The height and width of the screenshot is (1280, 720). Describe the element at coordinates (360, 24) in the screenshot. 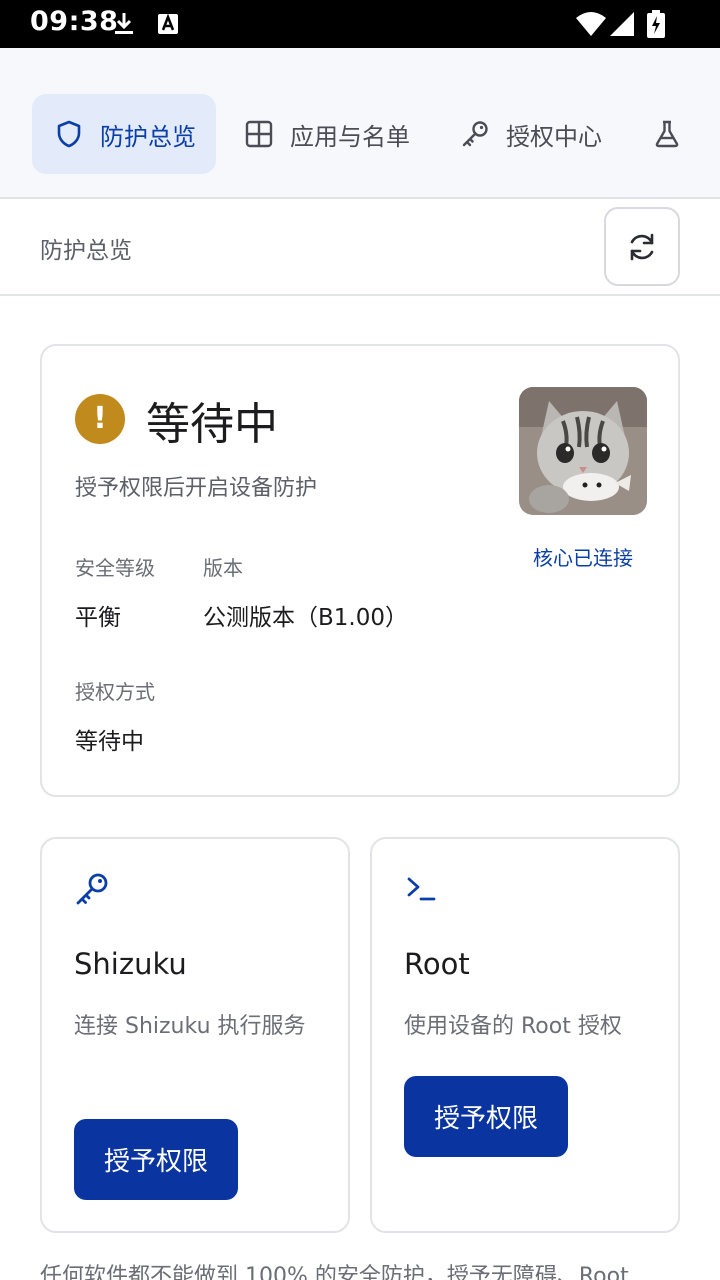

I see `status-bar: 09:38` at that location.